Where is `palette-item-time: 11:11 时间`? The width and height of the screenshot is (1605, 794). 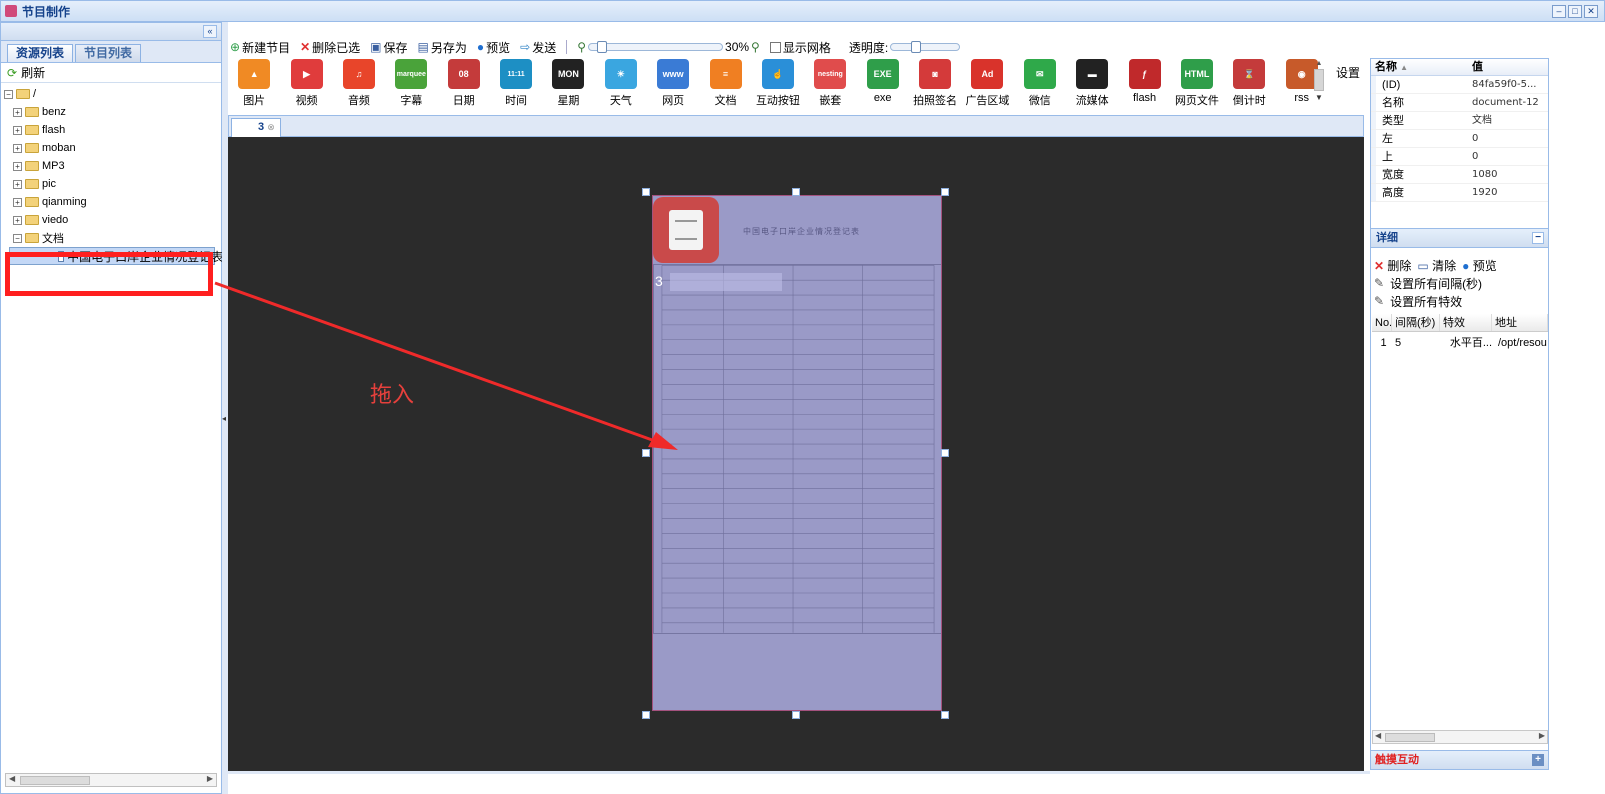 palette-item-time: 11:11 时间 is located at coordinates (516, 86).